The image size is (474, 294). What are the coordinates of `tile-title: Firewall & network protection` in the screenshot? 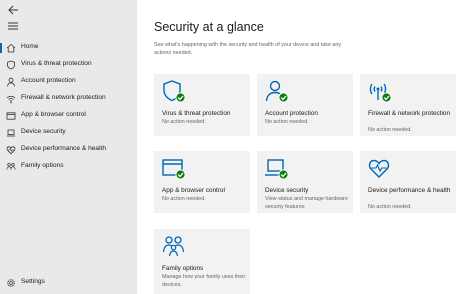 It's located at (409, 113).